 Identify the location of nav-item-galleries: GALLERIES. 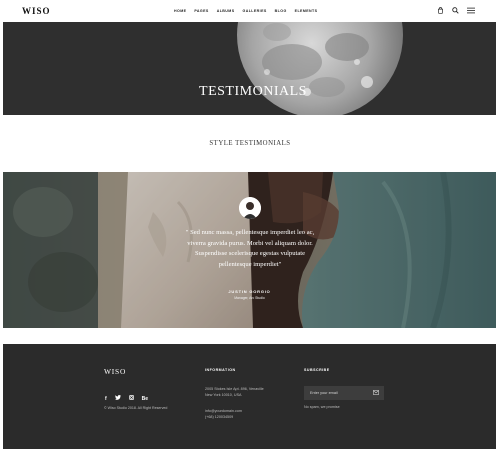
(255, 11).